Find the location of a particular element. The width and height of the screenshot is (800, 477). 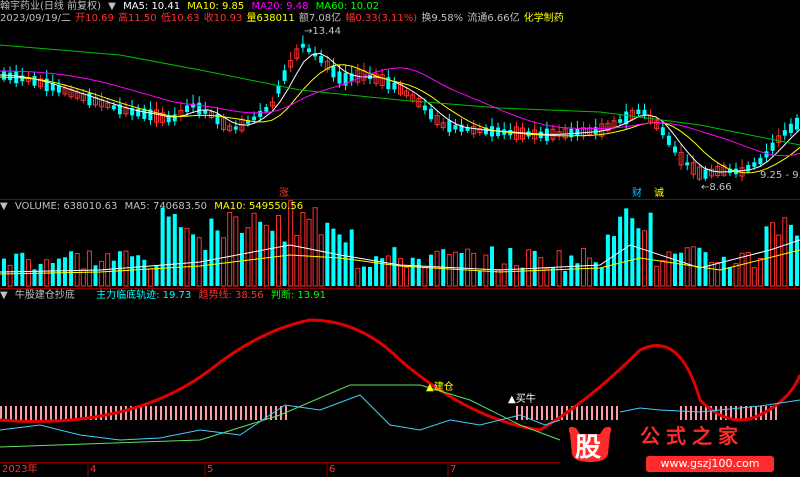

quote-low: 低10.63 is located at coordinates (180, 18).